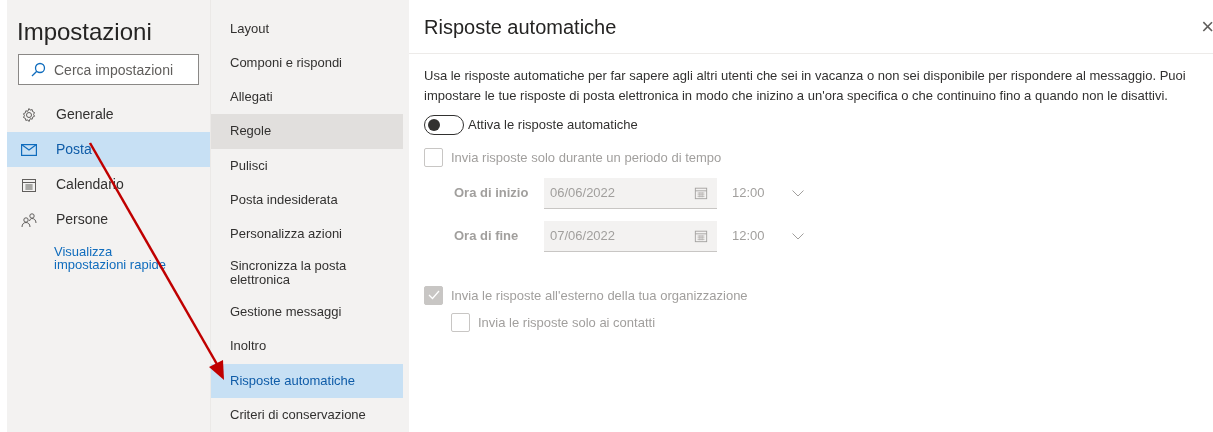 The height and width of the screenshot is (432, 1213). Describe the element at coordinates (307, 414) in the screenshot. I see `submenu-item: Criteri di conservazione` at that location.